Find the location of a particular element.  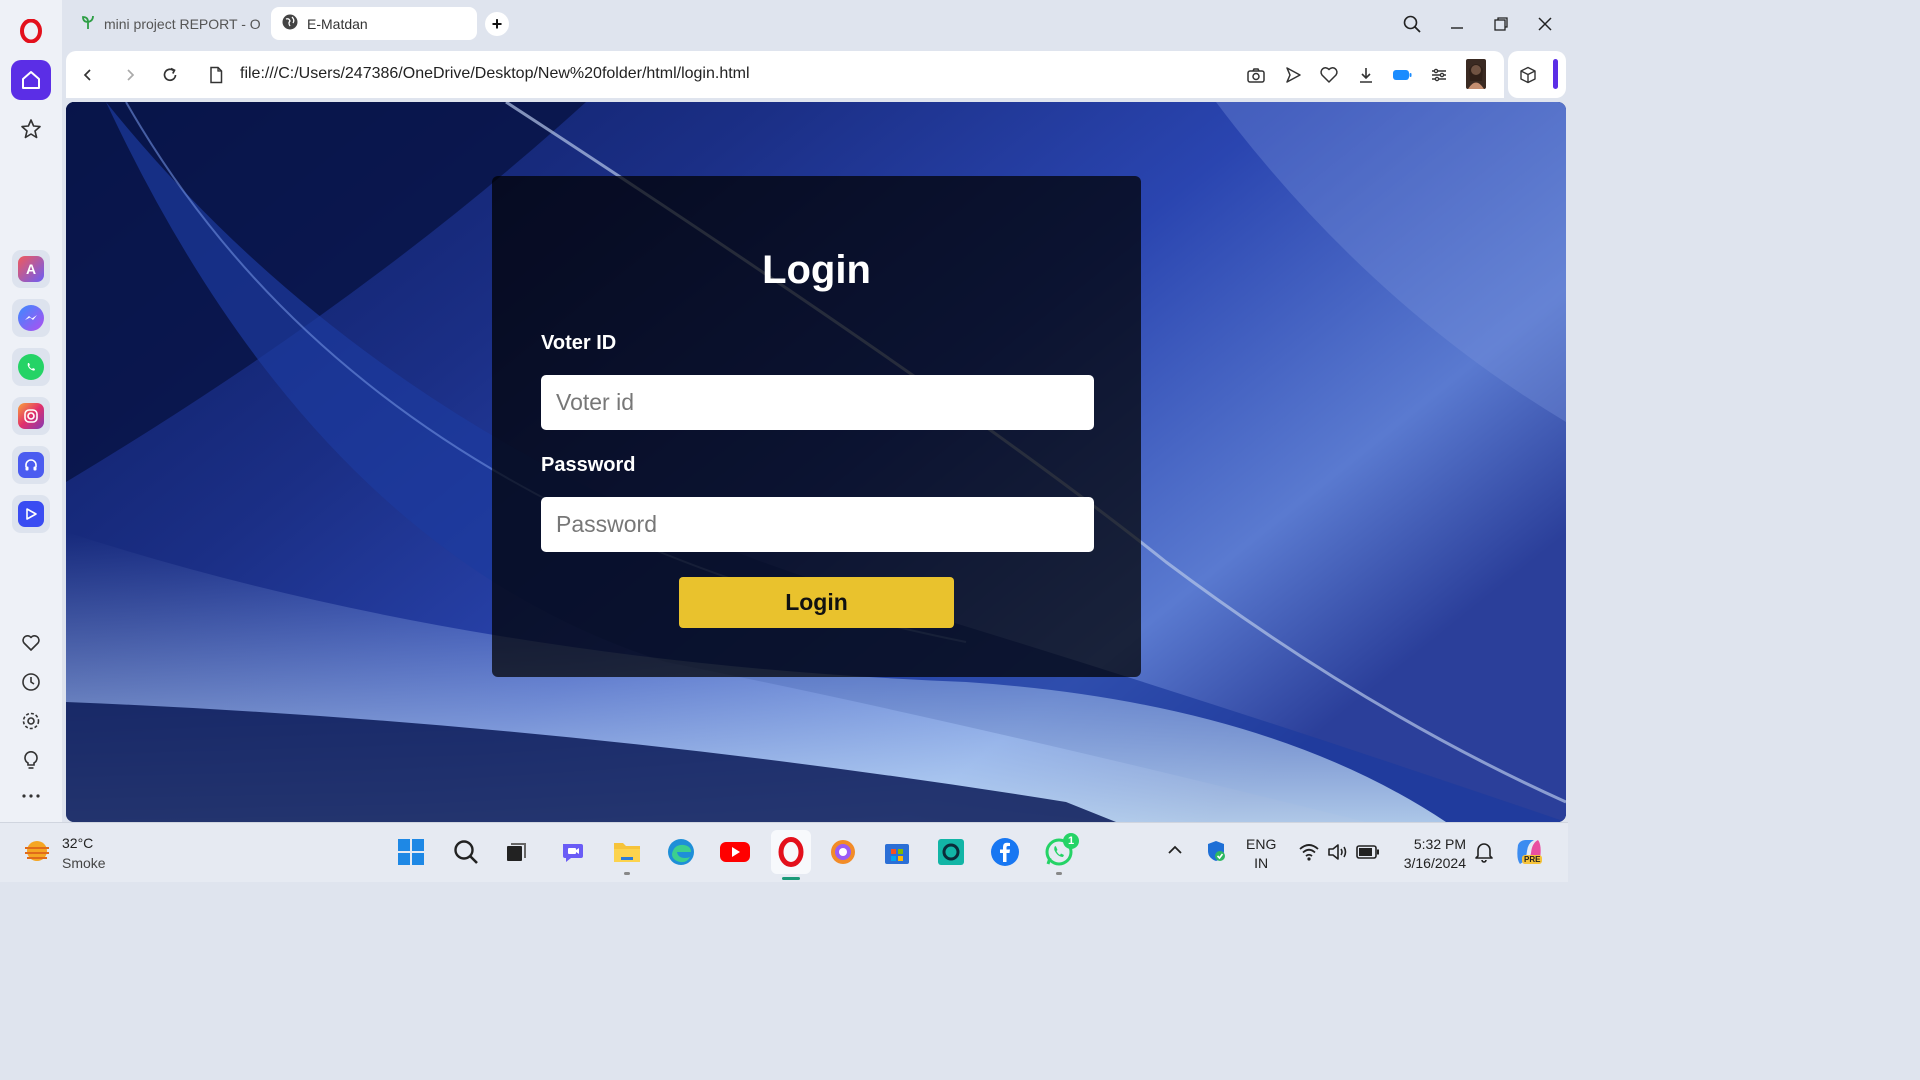

tab-mini-project-report: mini project REPORT - Onl is located at coordinates (170, 23).